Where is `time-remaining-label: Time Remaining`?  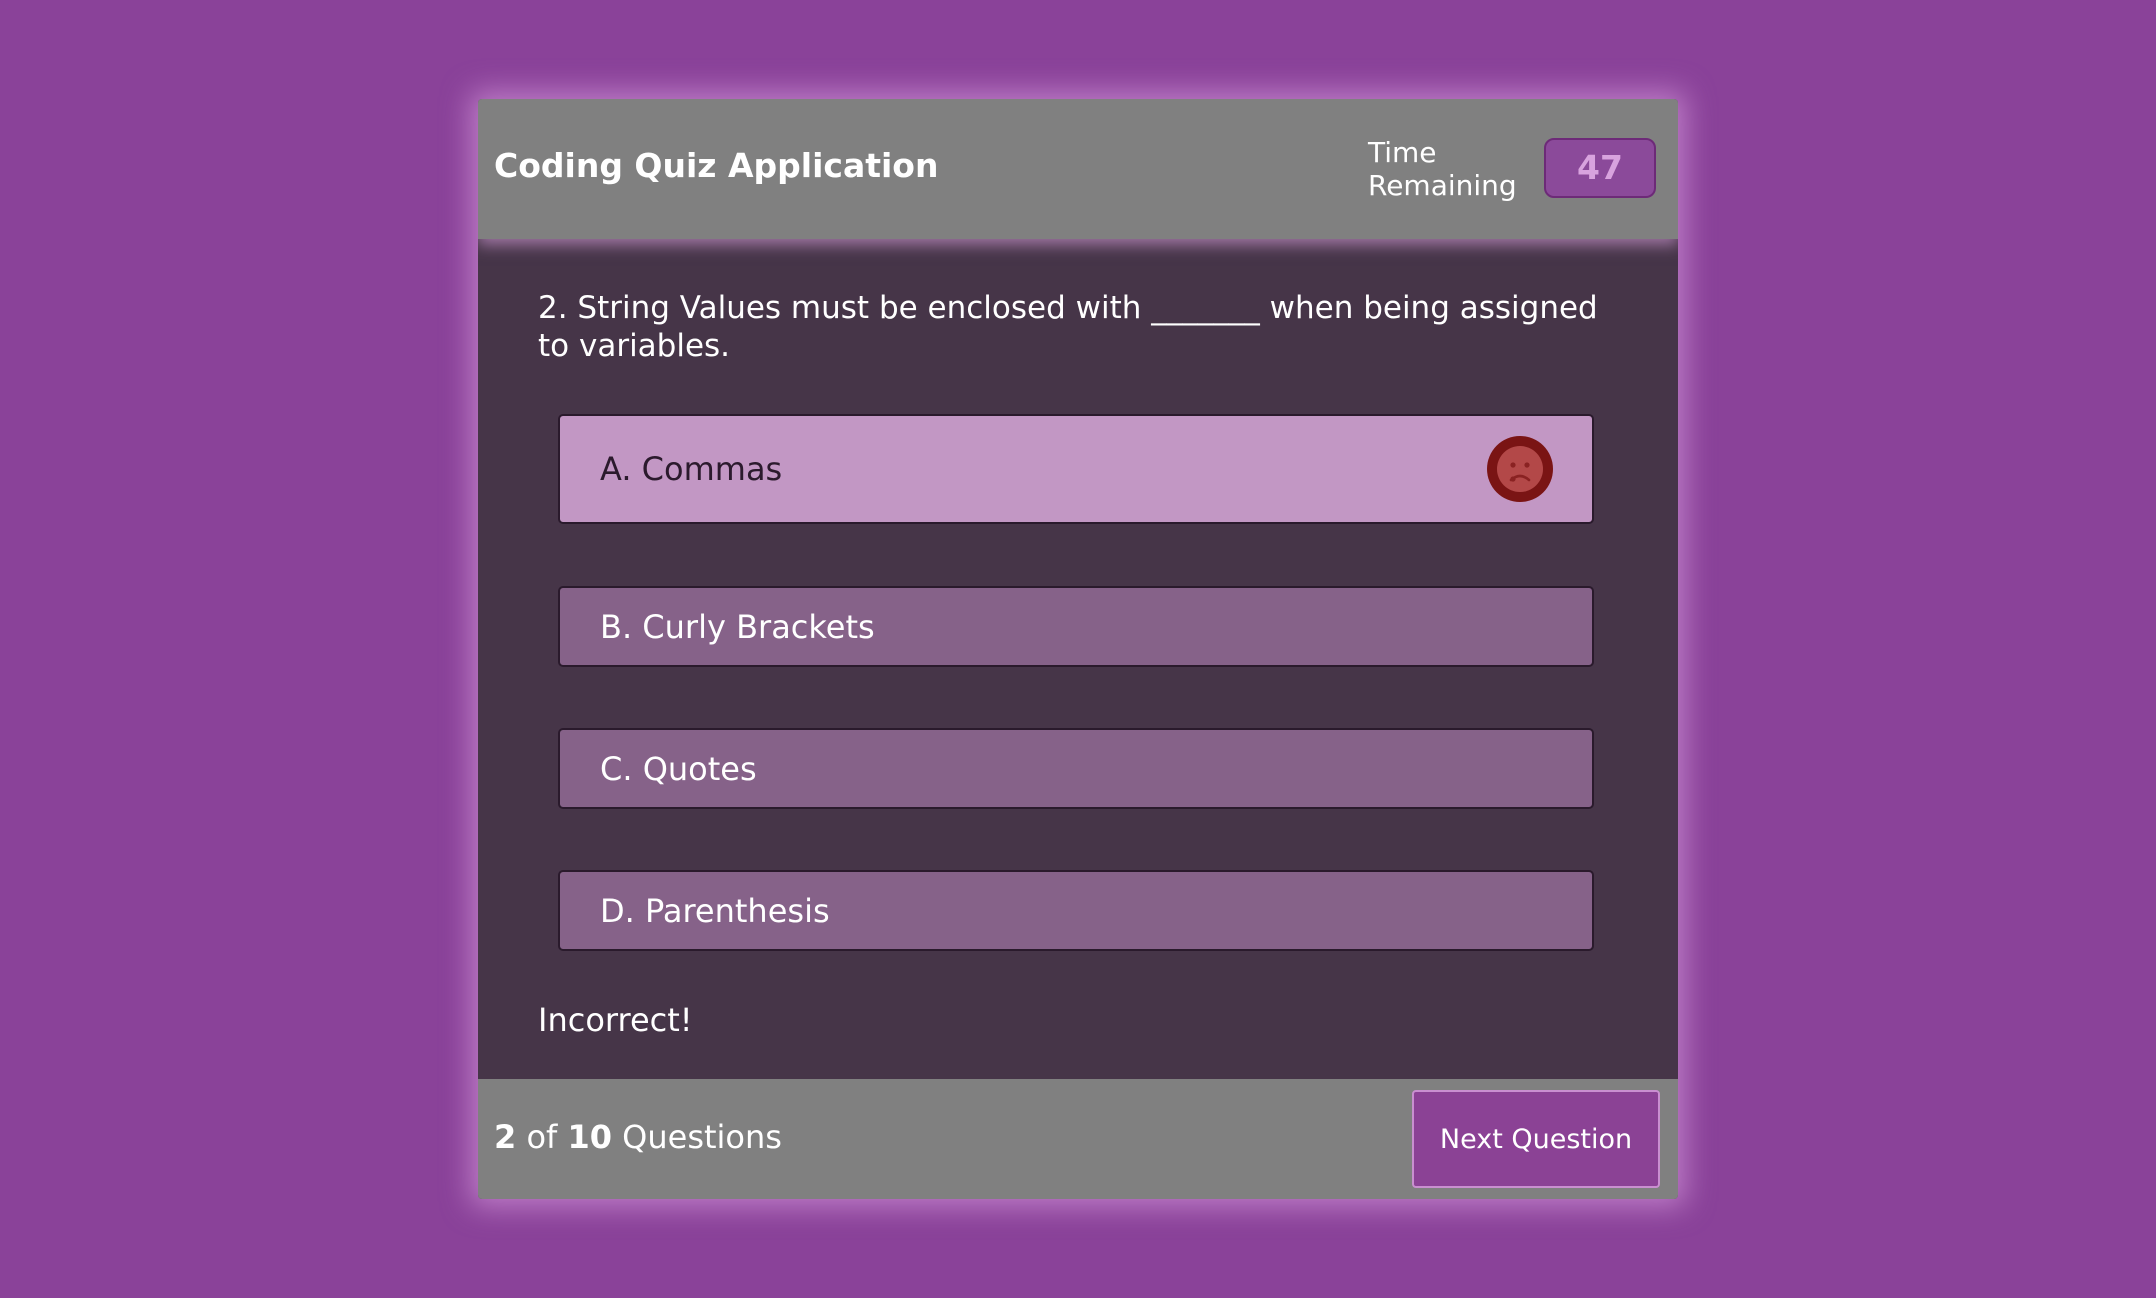 time-remaining-label: Time Remaining is located at coordinates (1442, 169).